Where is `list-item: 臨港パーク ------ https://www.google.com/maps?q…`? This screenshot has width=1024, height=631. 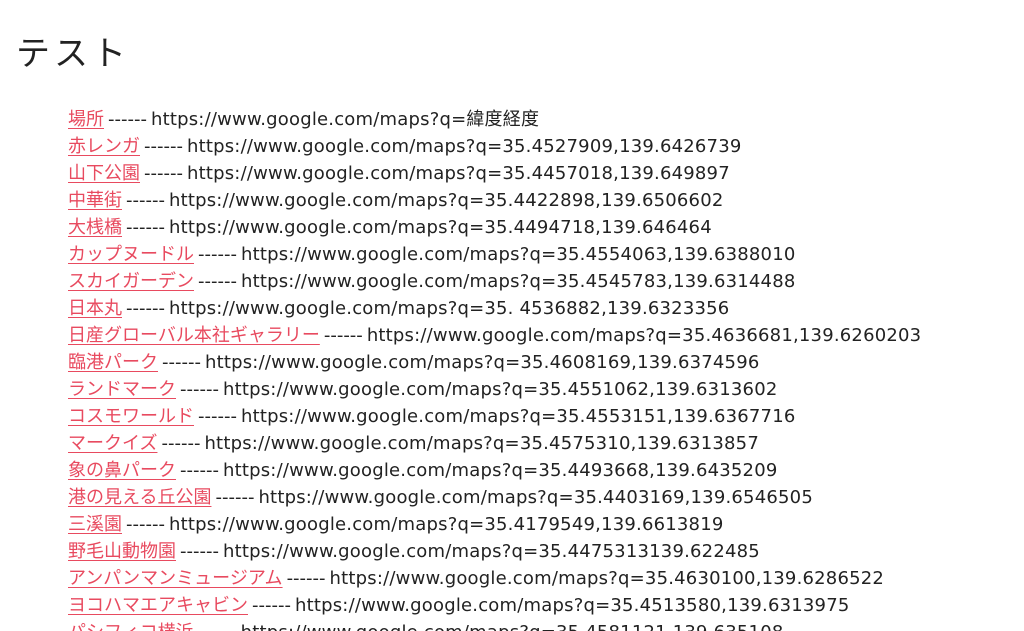 list-item: 臨港パーク ------ https://www.google.com/maps?q… is located at coordinates (494, 362).